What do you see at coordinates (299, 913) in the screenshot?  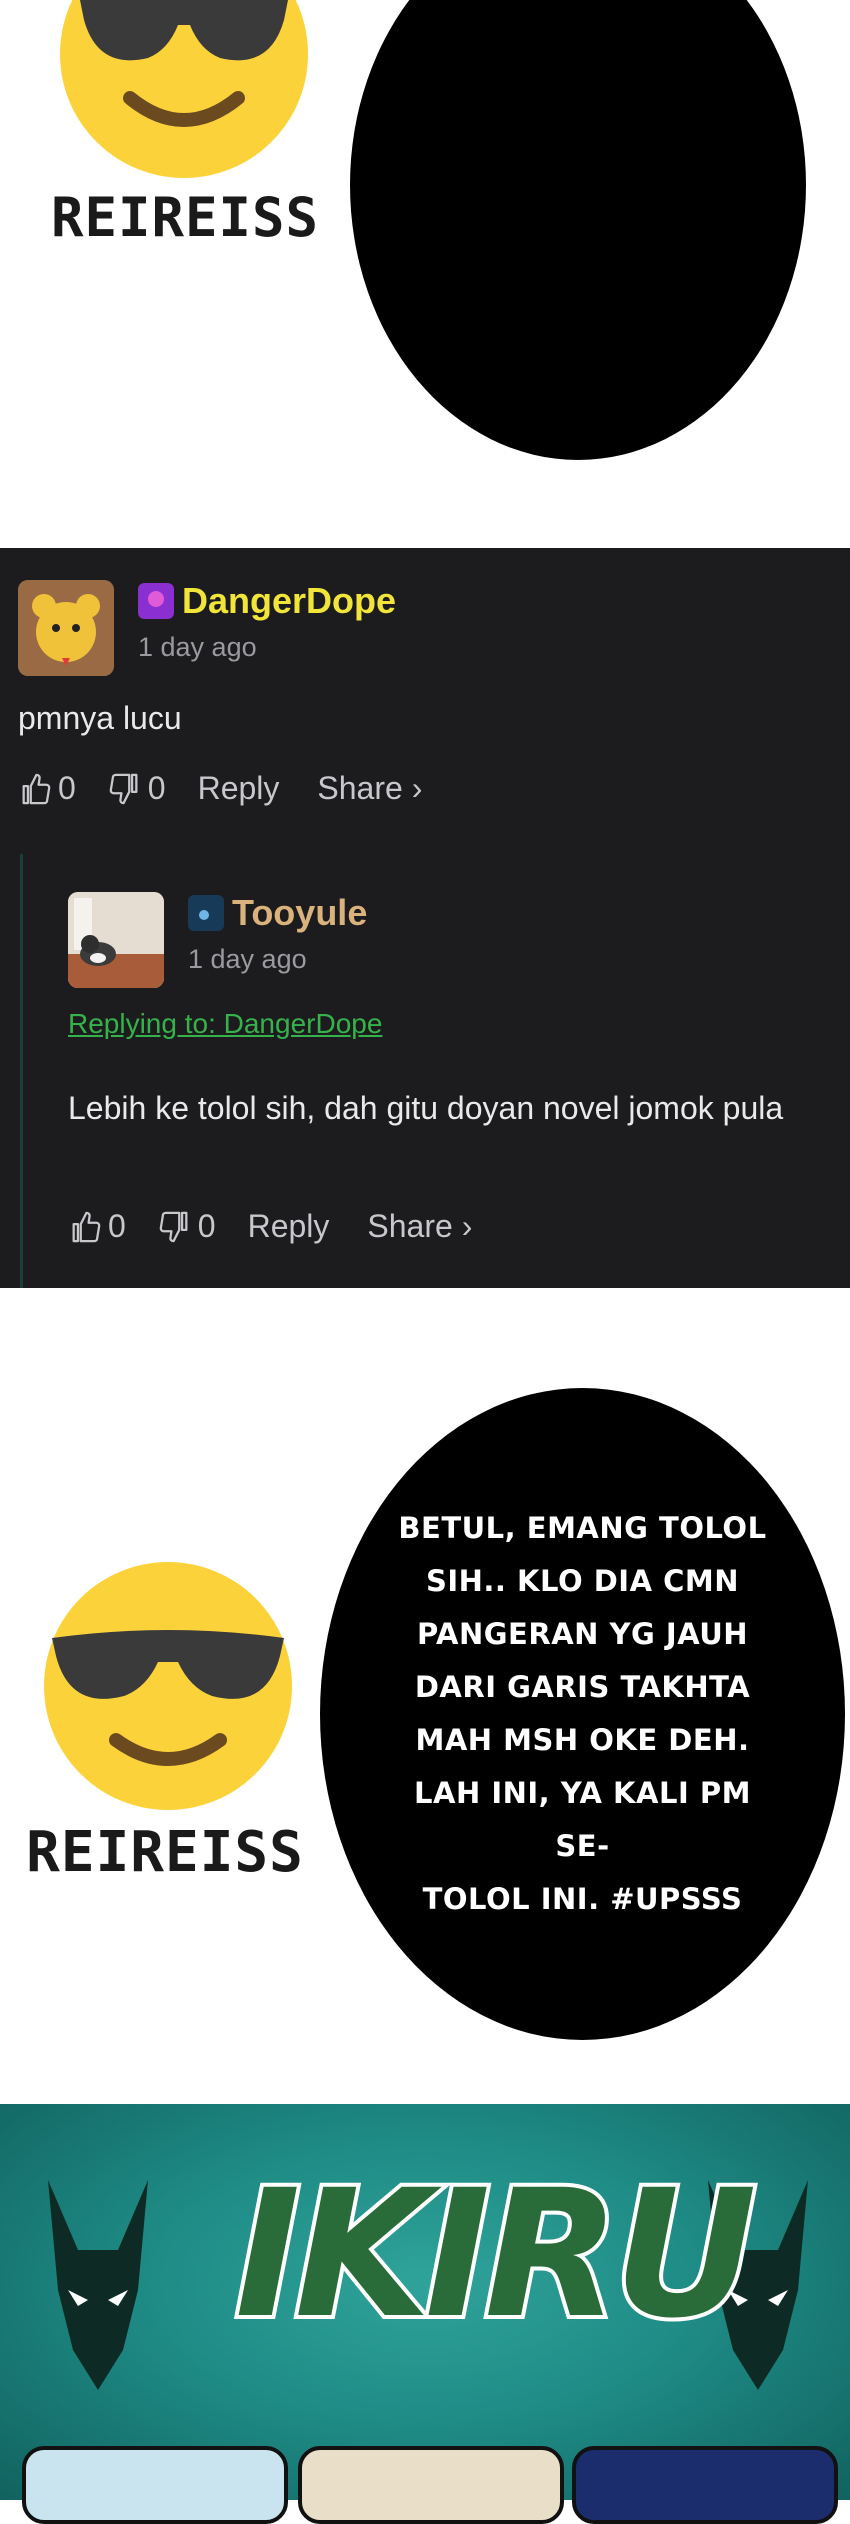 I see `reply-username: Tooyule` at bounding box center [299, 913].